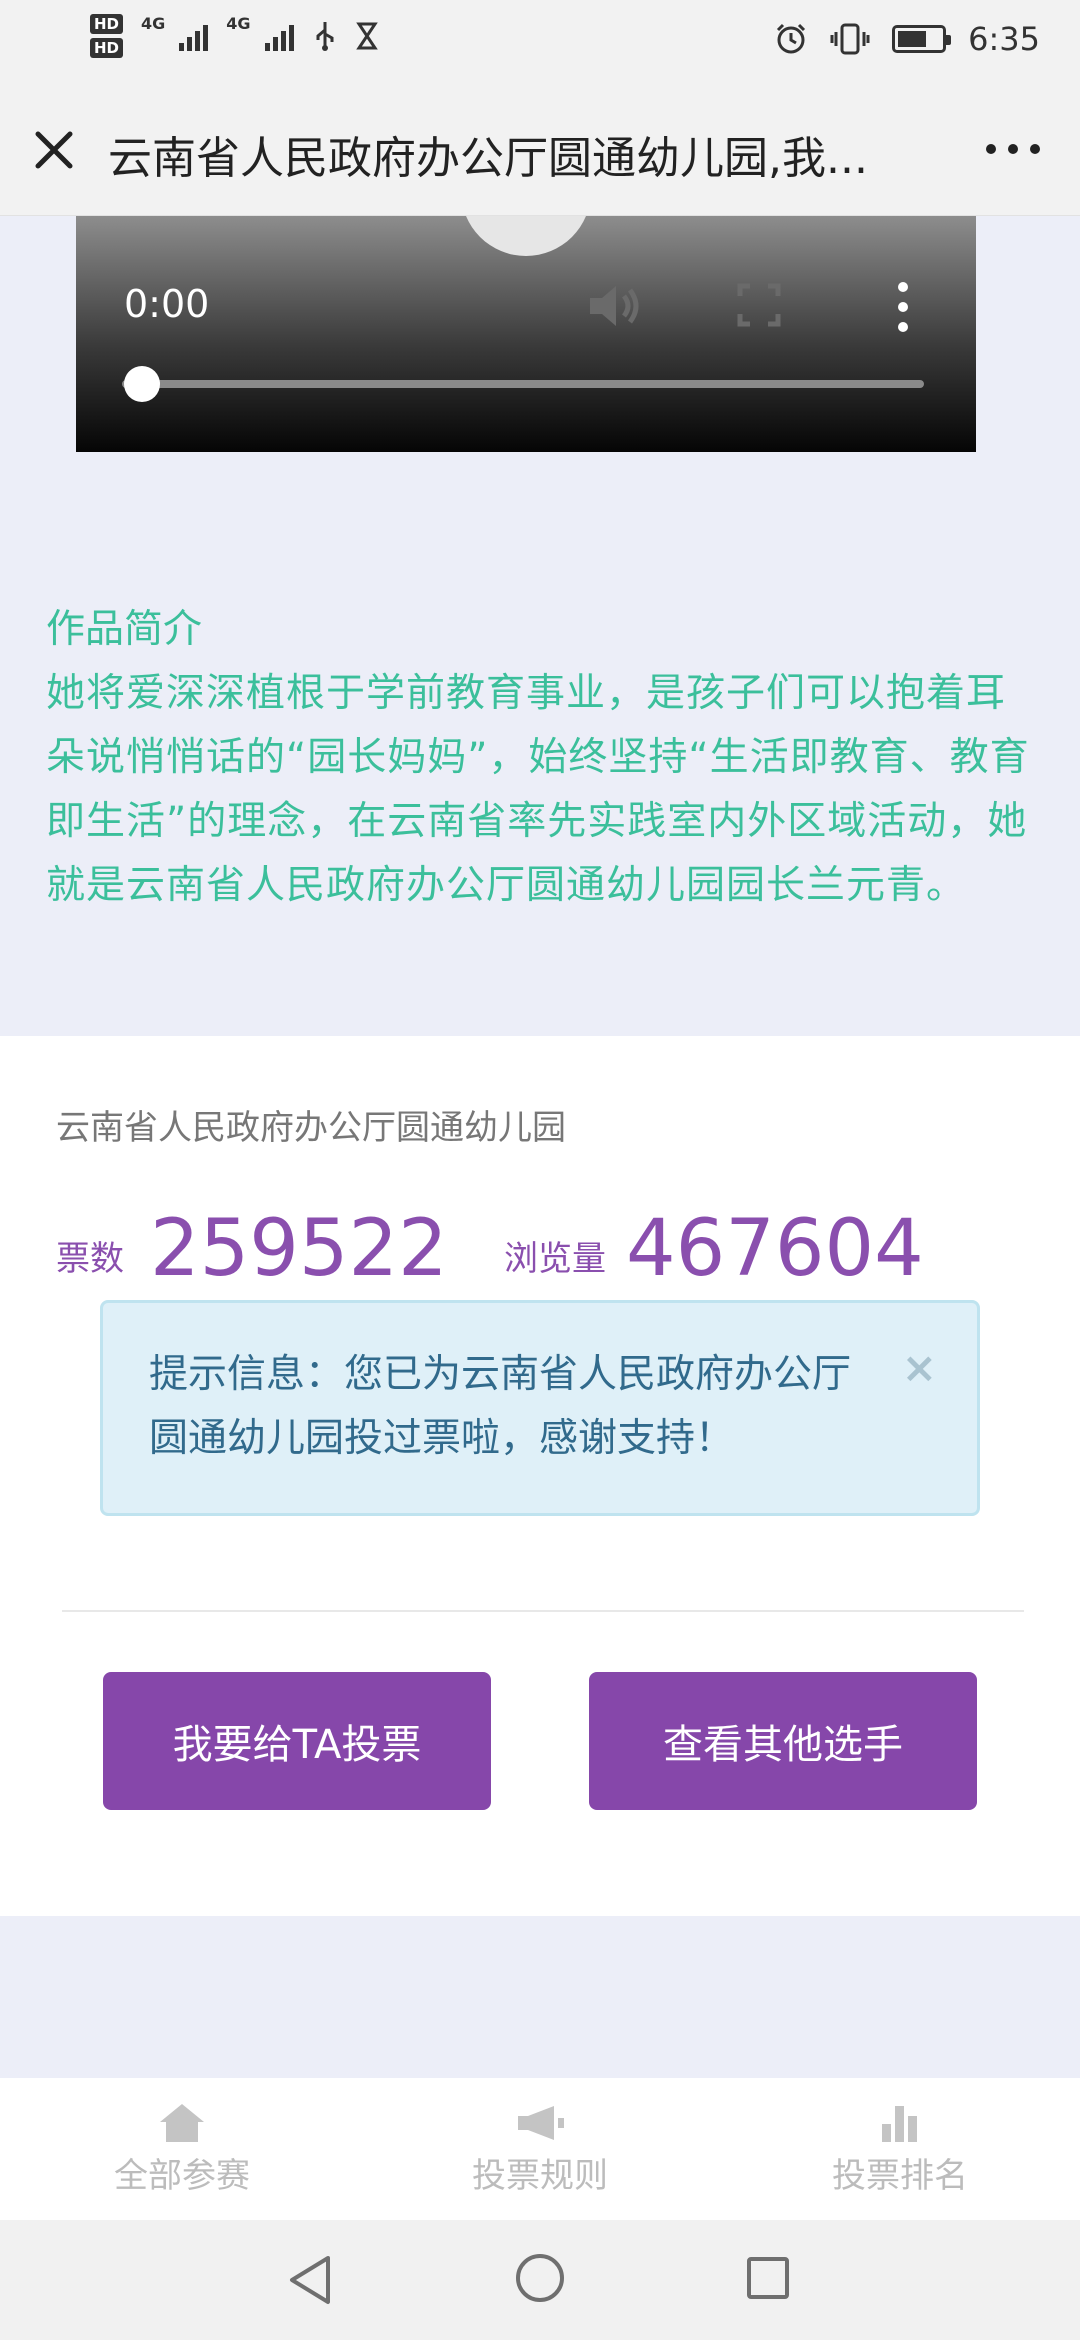 The image size is (1080, 2340). What do you see at coordinates (234, 36) in the screenshot?
I see `status-bar-left: HD HD 4G 4G` at bounding box center [234, 36].